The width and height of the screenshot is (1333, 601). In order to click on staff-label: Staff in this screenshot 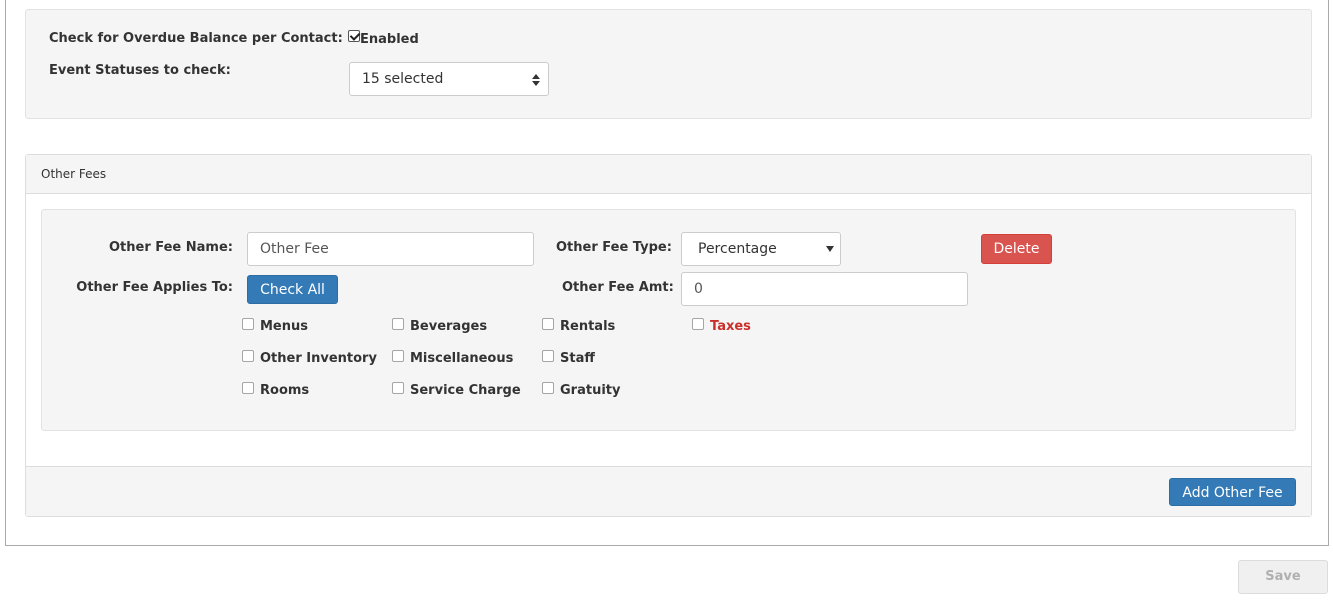, I will do `click(577, 358)`.